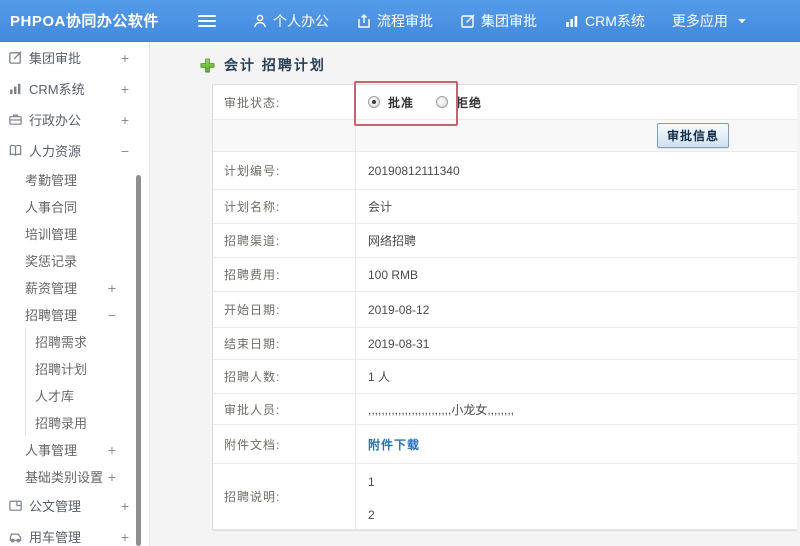  I want to click on sidebar-item-label: 集团审批, so click(55, 58).